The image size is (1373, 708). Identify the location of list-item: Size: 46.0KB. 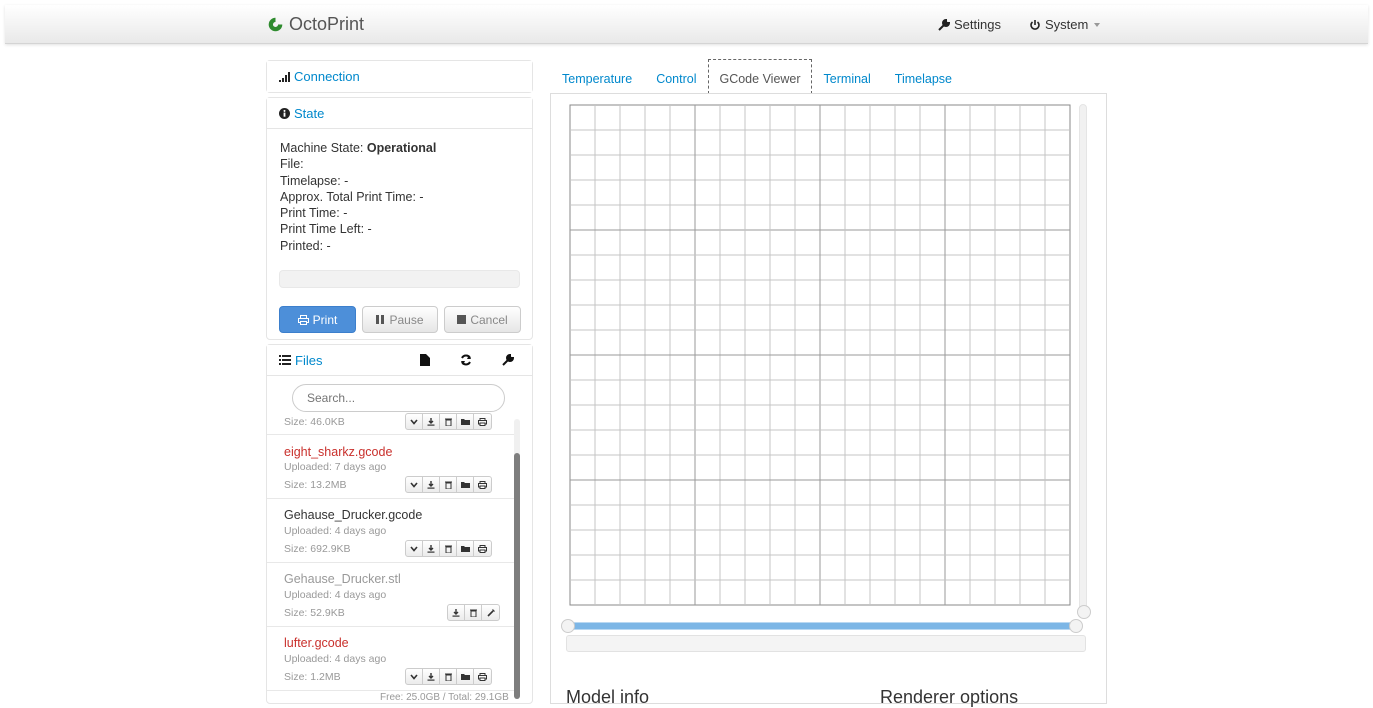
(391, 424).